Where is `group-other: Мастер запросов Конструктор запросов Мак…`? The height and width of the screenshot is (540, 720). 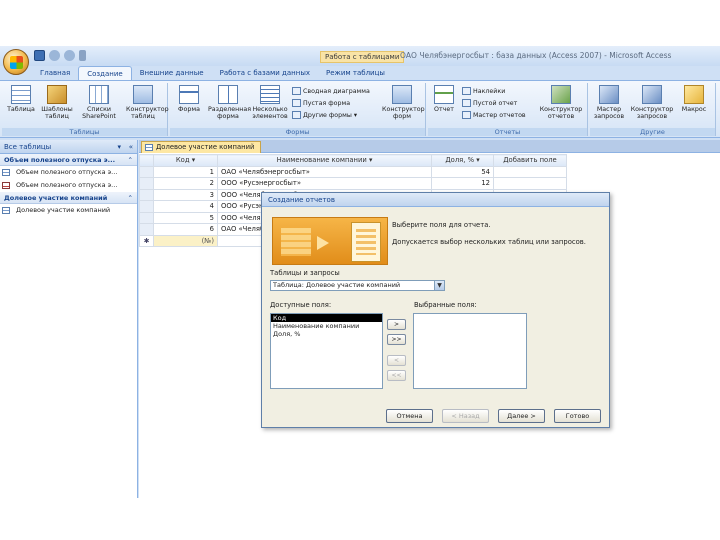
group-other: Мастер запросов Конструктор запросов Мак… is located at coordinates (653, 109).